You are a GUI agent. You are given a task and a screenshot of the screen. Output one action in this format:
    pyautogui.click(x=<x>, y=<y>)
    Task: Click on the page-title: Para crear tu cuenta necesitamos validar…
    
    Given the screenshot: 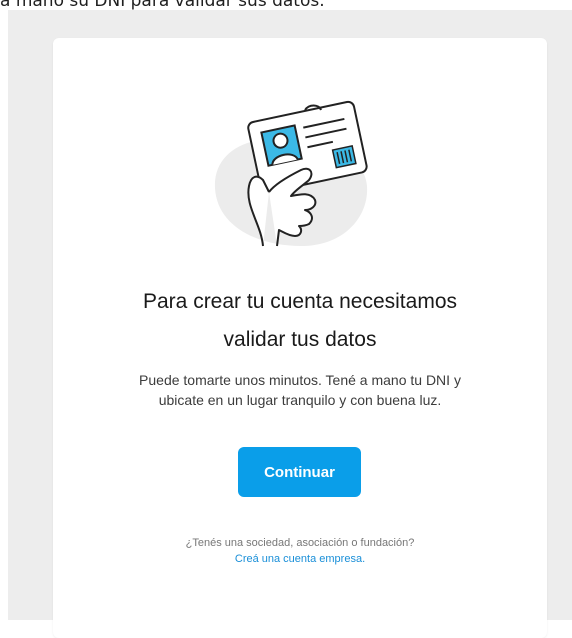 What is the action you would take?
    pyautogui.click(x=300, y=321)
    